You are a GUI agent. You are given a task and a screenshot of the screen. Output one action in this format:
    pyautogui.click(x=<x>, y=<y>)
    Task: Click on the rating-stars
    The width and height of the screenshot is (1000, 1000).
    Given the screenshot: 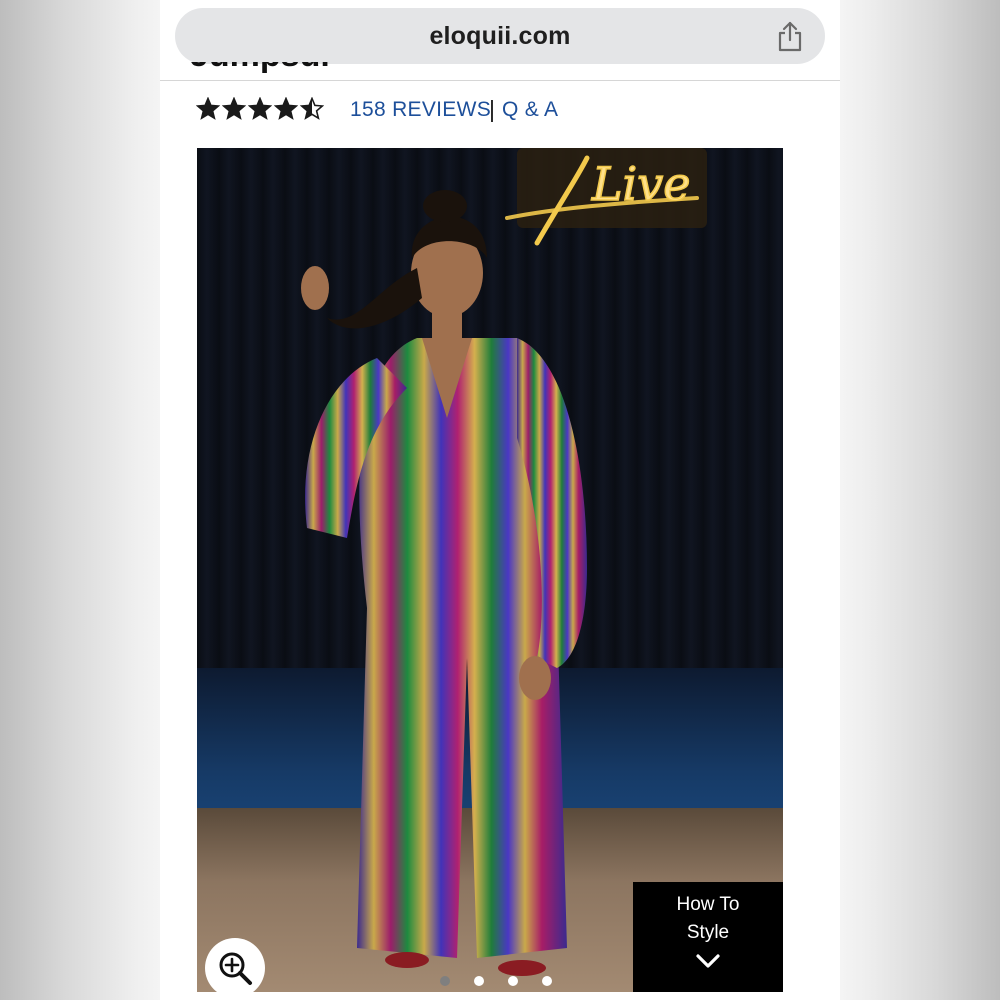 What is the action you would take?
    pyautogui.click(x=260, y=109)
    